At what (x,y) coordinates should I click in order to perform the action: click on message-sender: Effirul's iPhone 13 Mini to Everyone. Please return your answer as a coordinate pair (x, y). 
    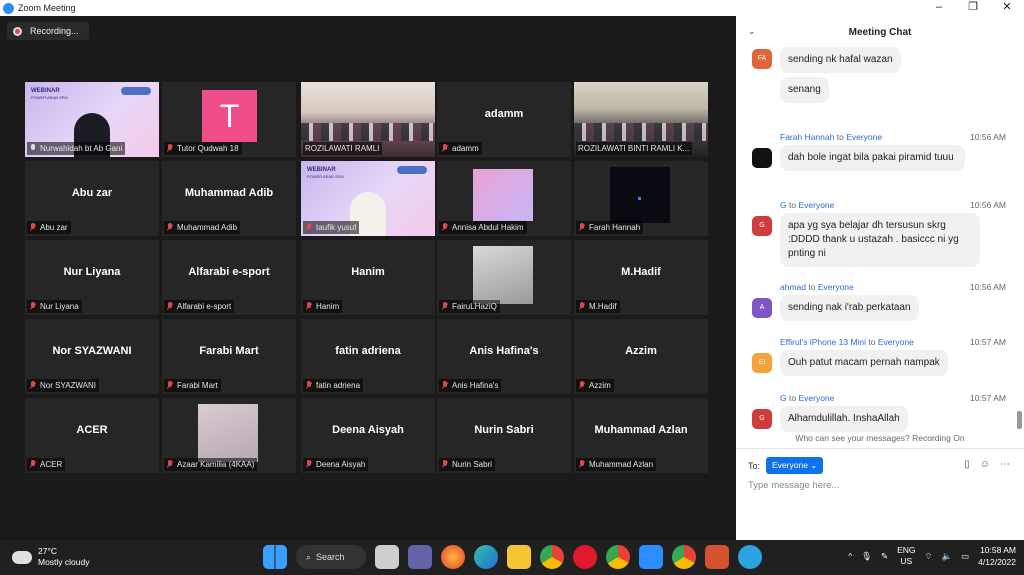
    Looking at the image, I should click on (847, 342).